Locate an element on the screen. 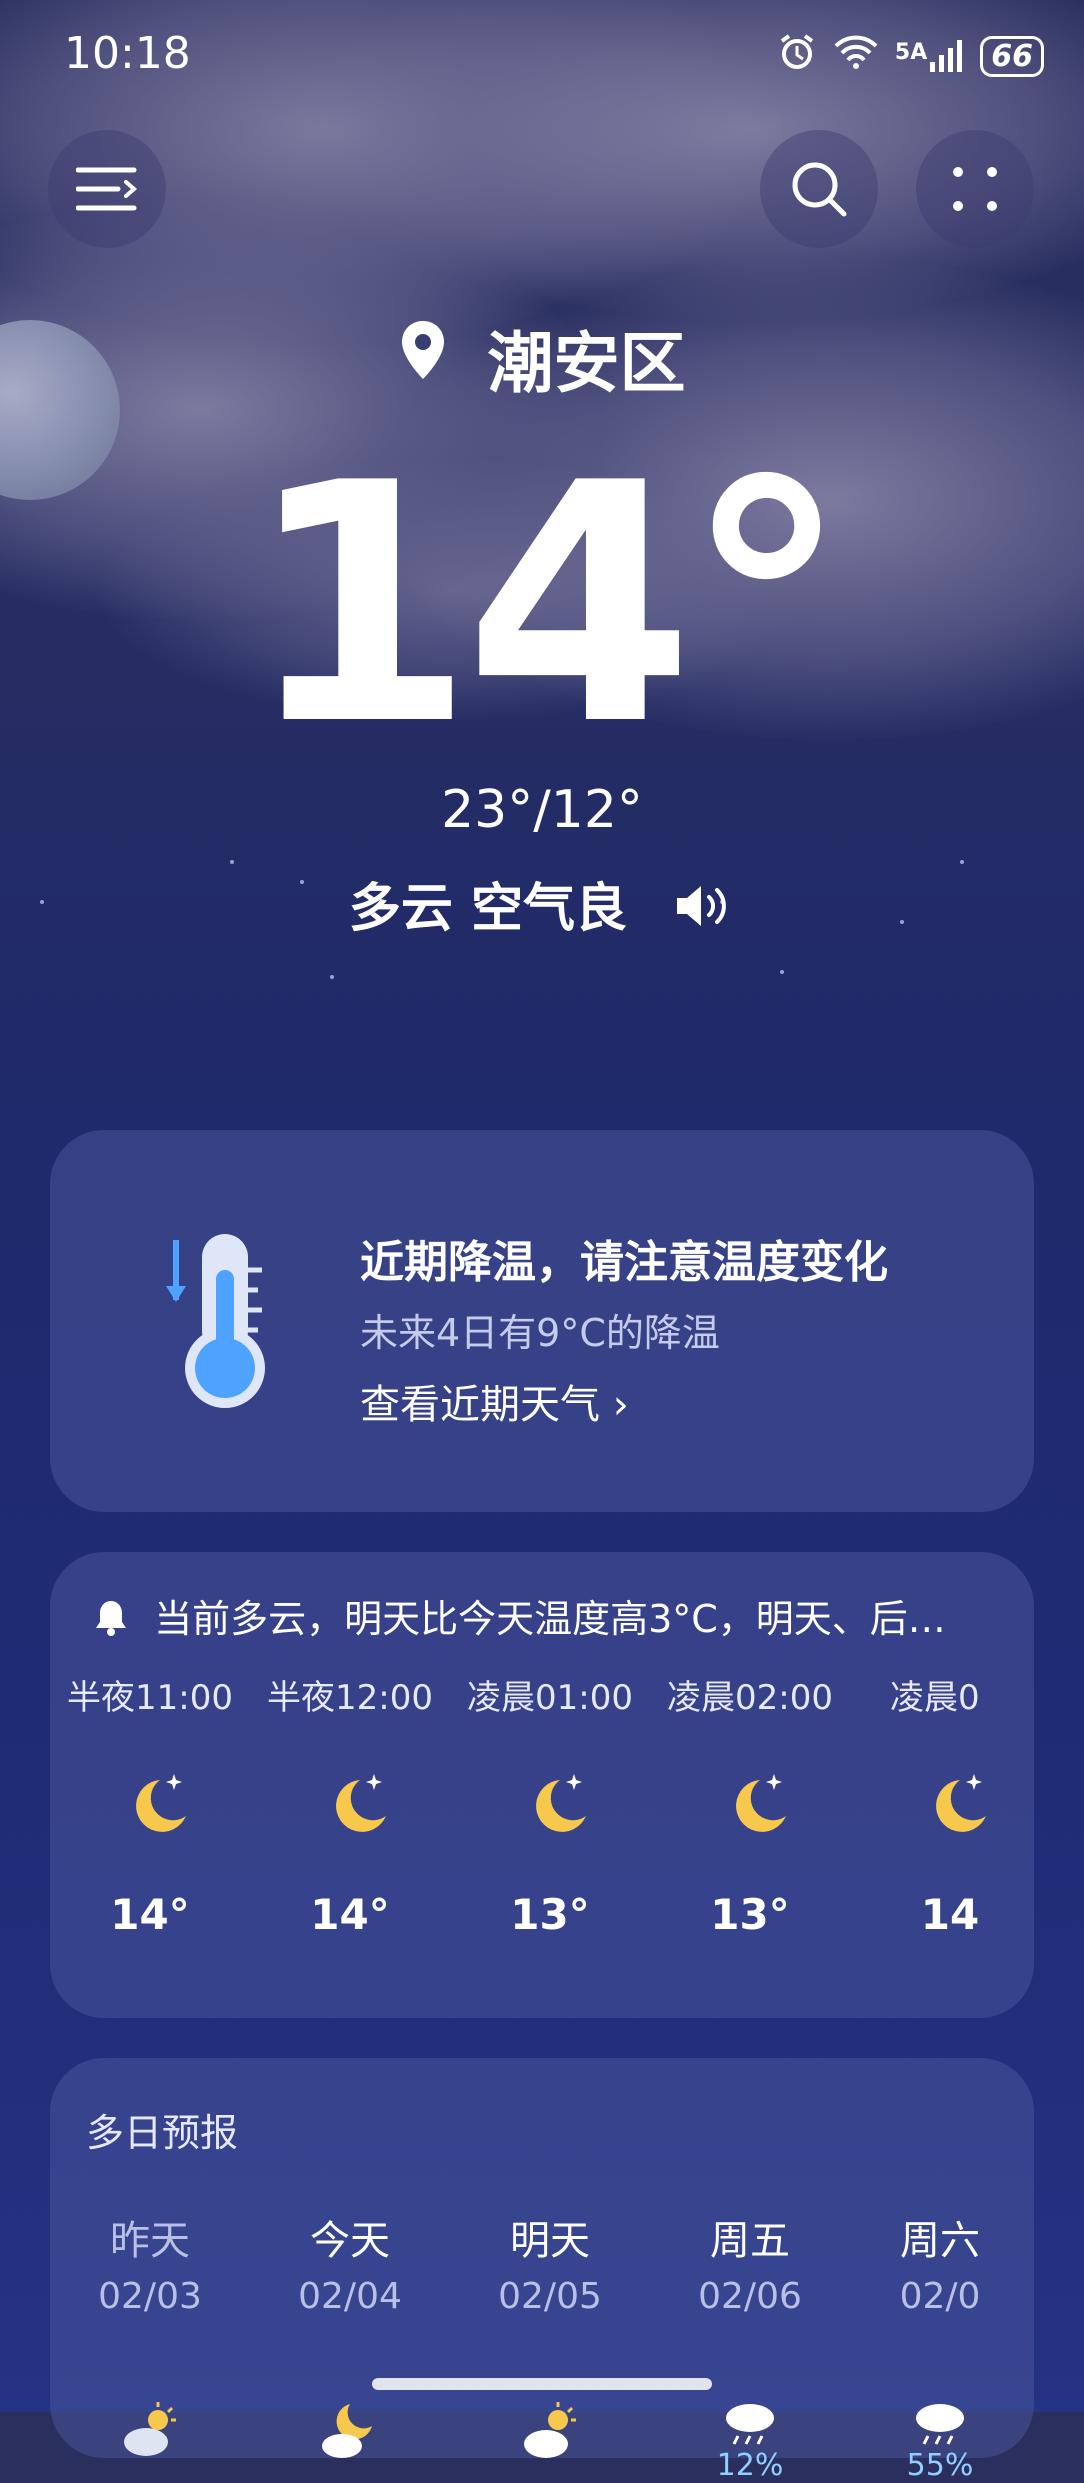  hour-time: 凌晨01:00 is located at coordinates (550, 1698).